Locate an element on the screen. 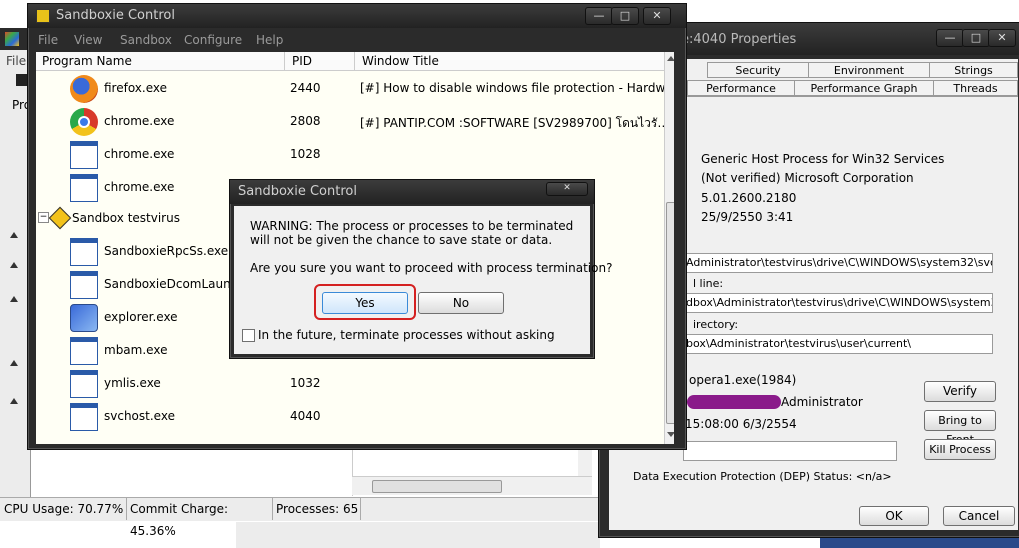 Image resolution: width=1019 pixels, height=548 pixels. program-name: SandboxieDcomLaunch is located at coordinates (174, 284).